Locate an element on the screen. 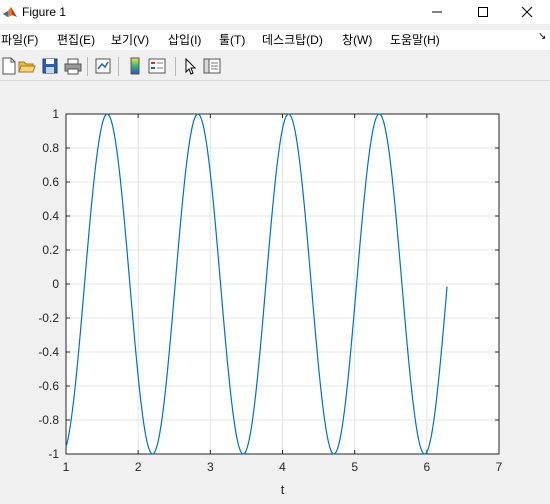 This screenshot has width=550, height=504. x-tick-label: 3 is located at coordinates (210, 467).